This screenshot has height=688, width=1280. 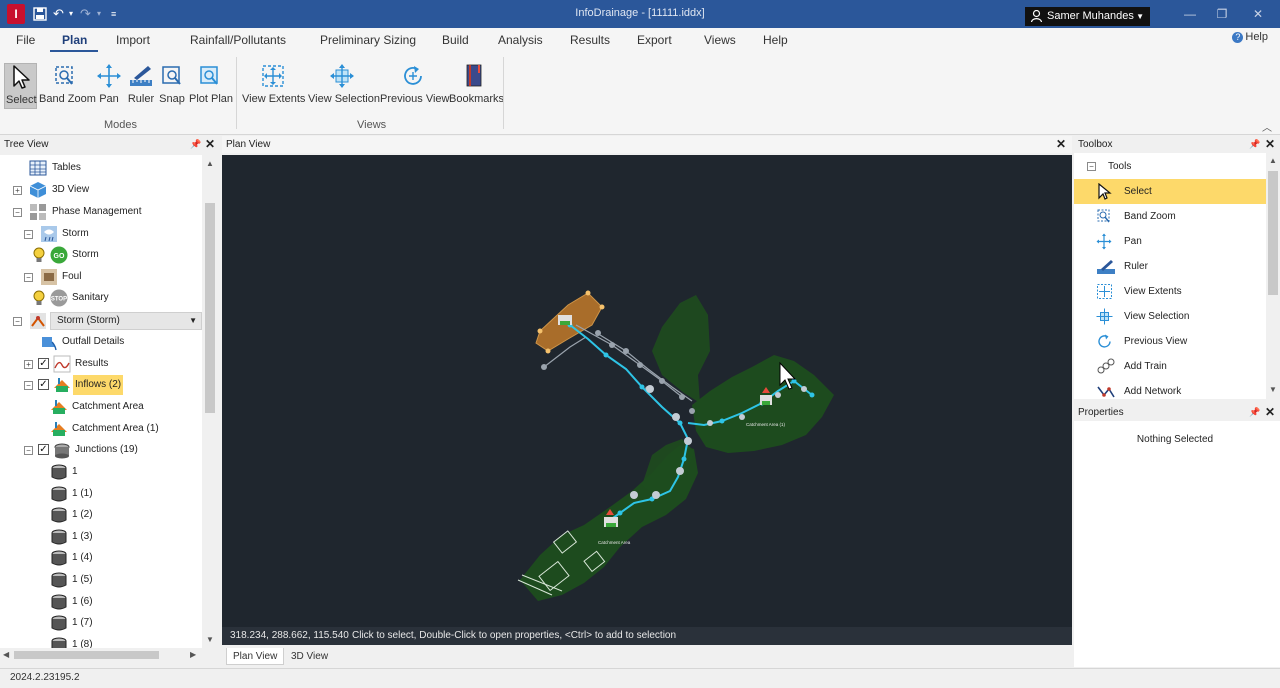 I want to click on app-logo: I, so click(x=16, y=14).